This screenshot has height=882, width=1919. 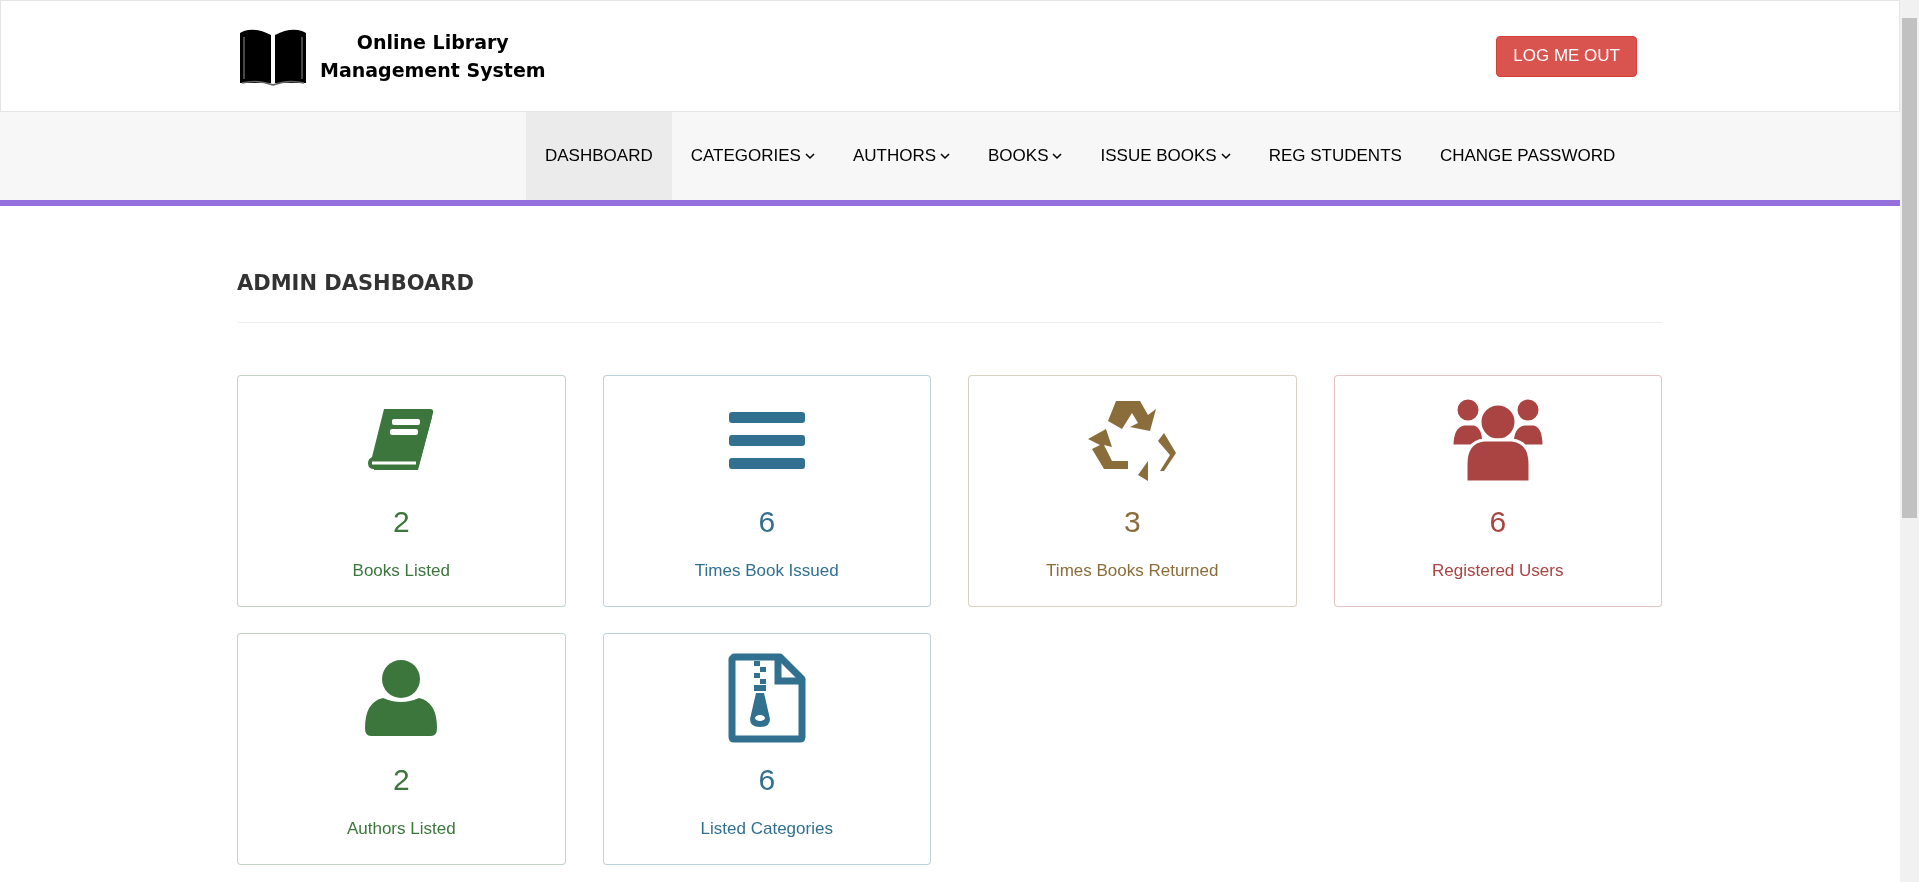 What do you see at coordinates (766, 697) in the screenshot?
I see `zip-file-icon` at bounding box center [766, 697].